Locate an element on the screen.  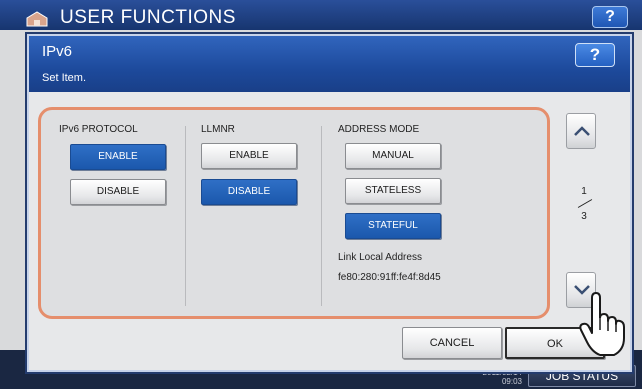
chevron-up-icon is located at coordinates (582, 131).